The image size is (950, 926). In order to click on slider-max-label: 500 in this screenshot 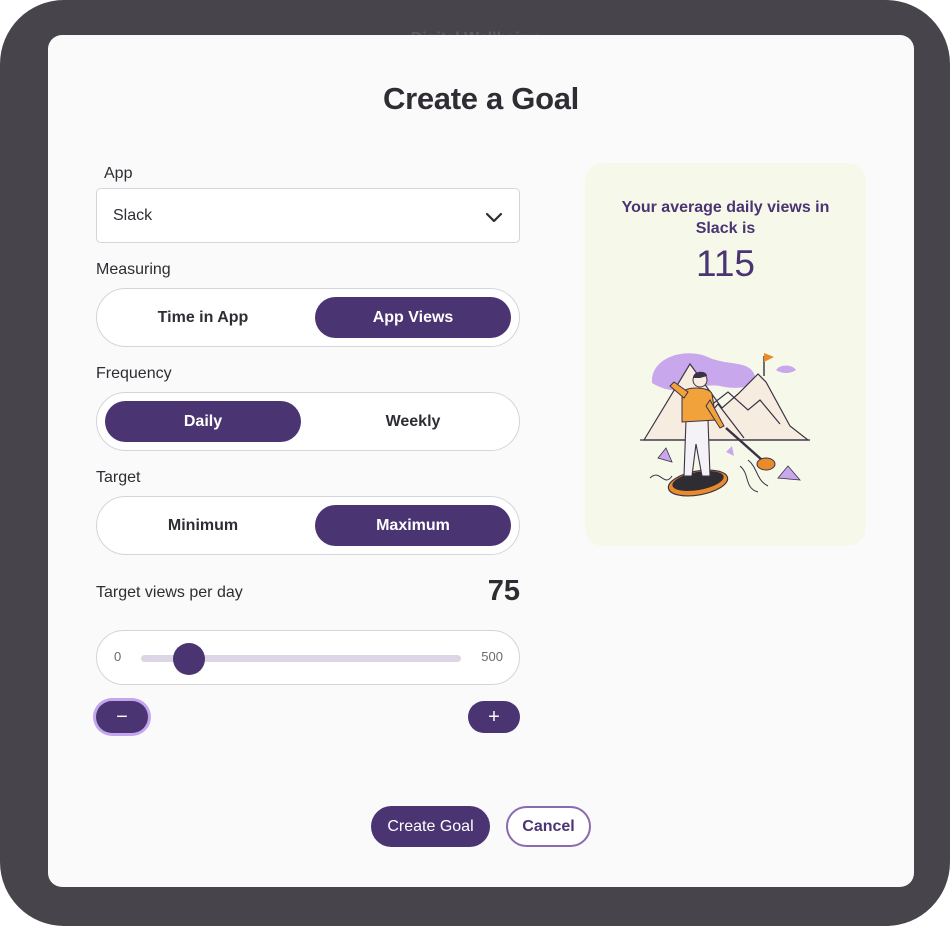, I will do `click(492, 656)`.